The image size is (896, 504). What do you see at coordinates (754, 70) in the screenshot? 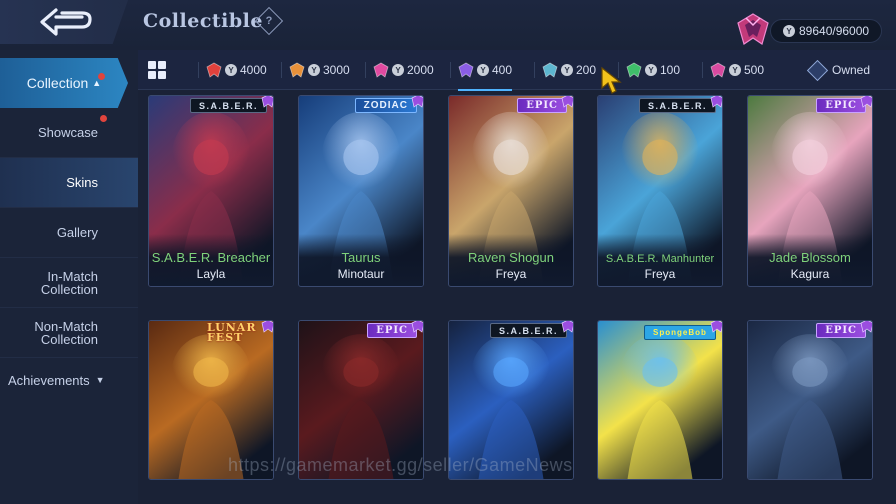
I see `filter-tab-value: 500` at bounding box center [754, 70].